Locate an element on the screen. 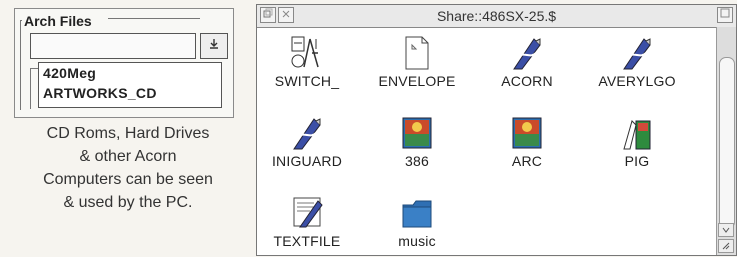  document-icon is located at coordinates (417, 53).